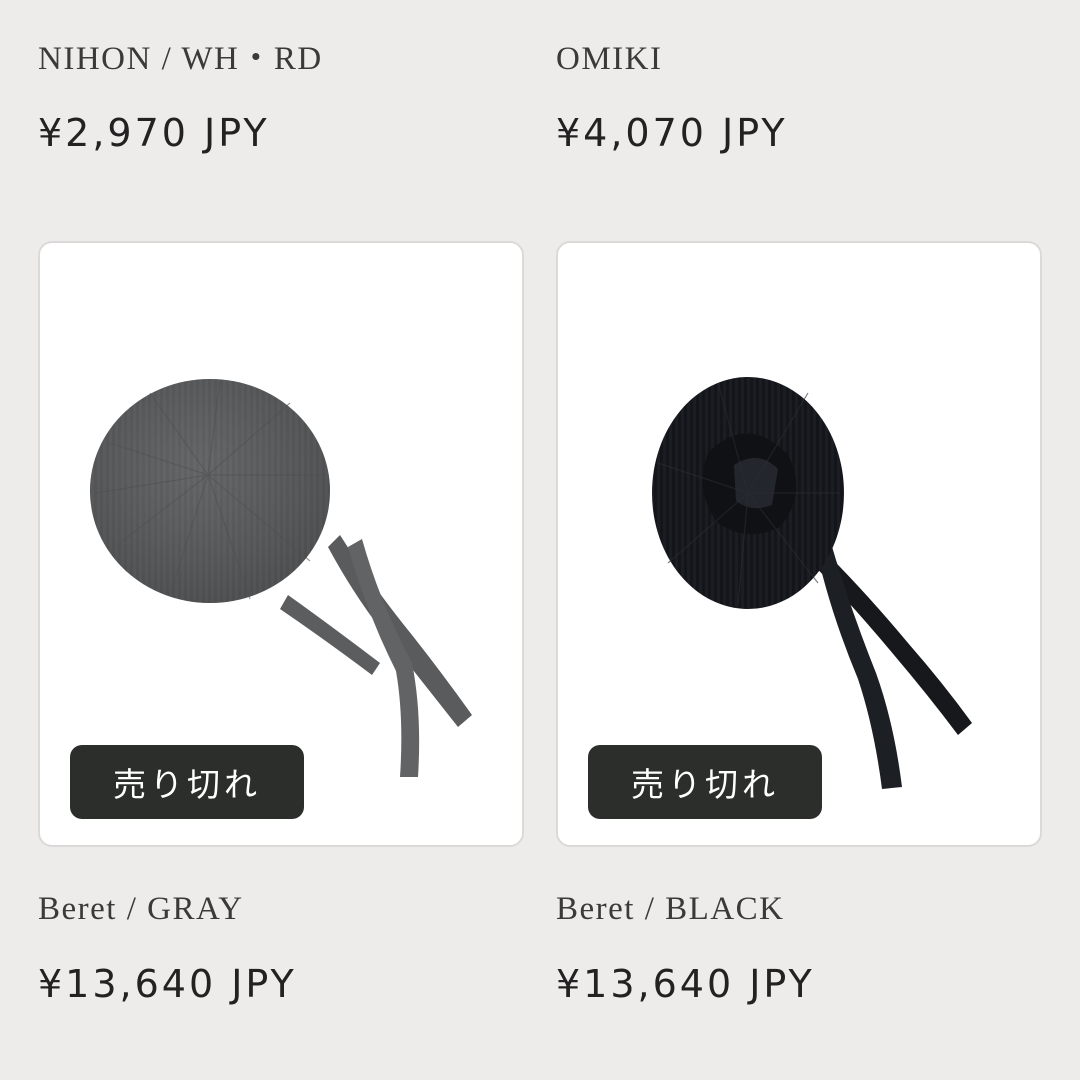 The height and width of the screenshot is (1080, 1080). I want to click on product-name: OMIKI, so click(609, 59).